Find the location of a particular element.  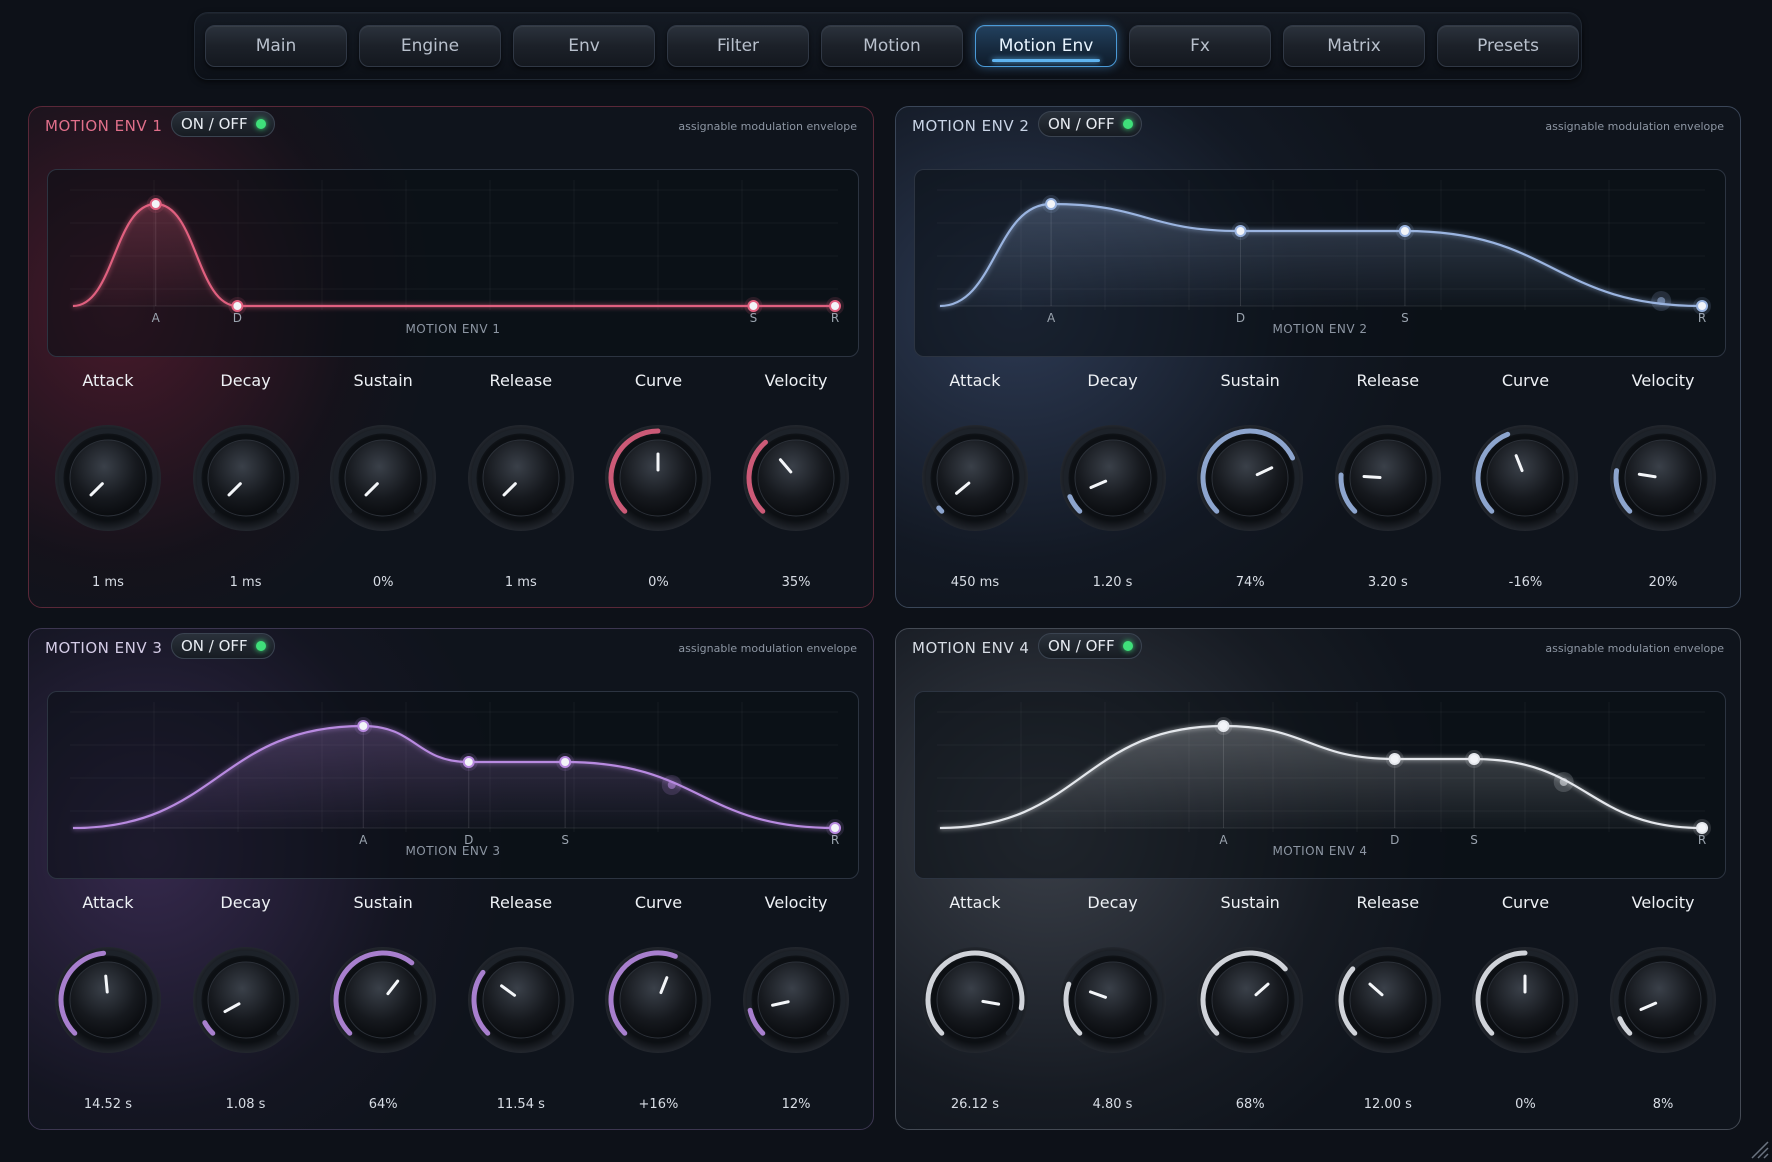

panel-title: MOTION ENV 3 is located at coordinates (104, 648).